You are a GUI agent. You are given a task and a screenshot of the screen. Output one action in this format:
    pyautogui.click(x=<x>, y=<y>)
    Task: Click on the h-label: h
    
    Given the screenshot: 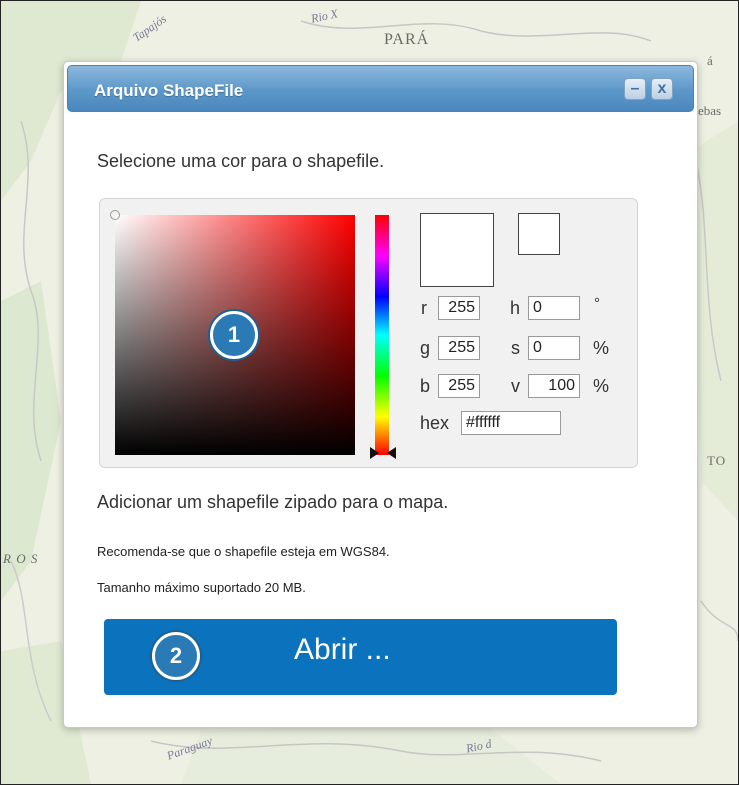 What is the action you would take?
    pyautogui.click(x=515, y=308)
    